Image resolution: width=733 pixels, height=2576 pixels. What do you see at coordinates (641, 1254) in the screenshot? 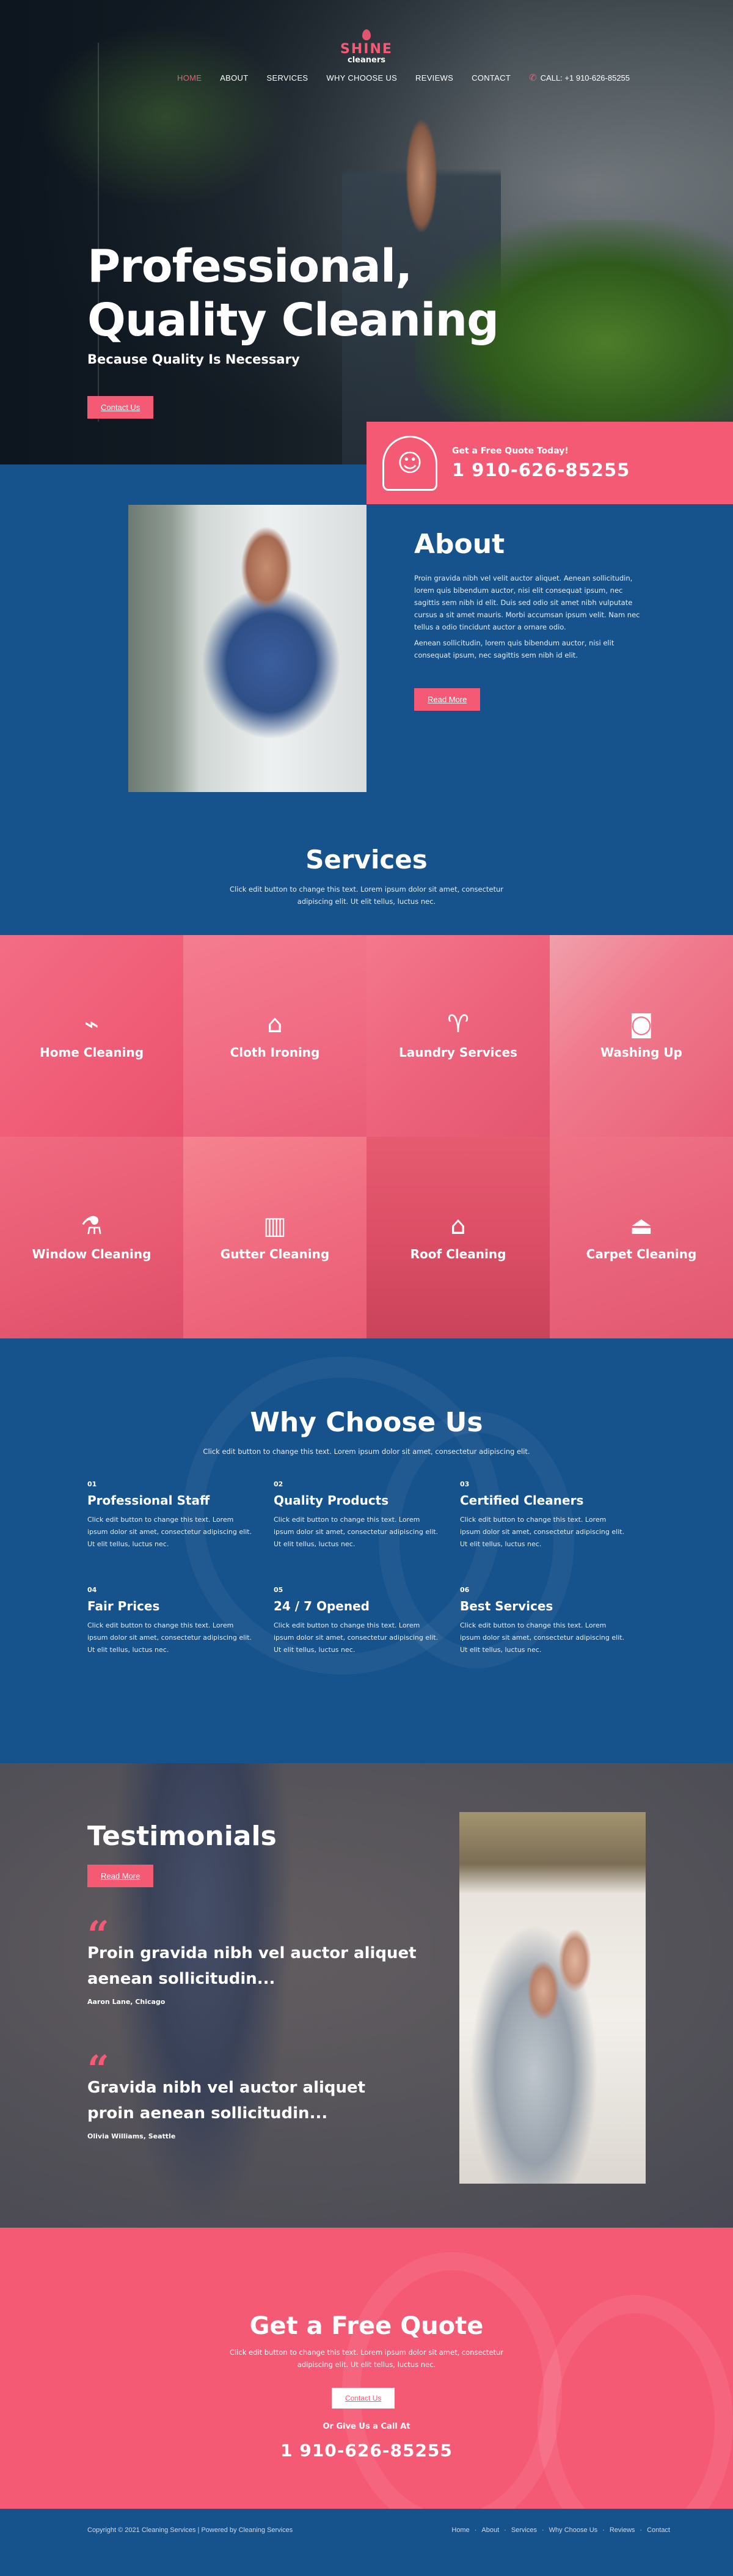
I see `service-label: Carpet Cleaning` at bounding box center [641, 1254].